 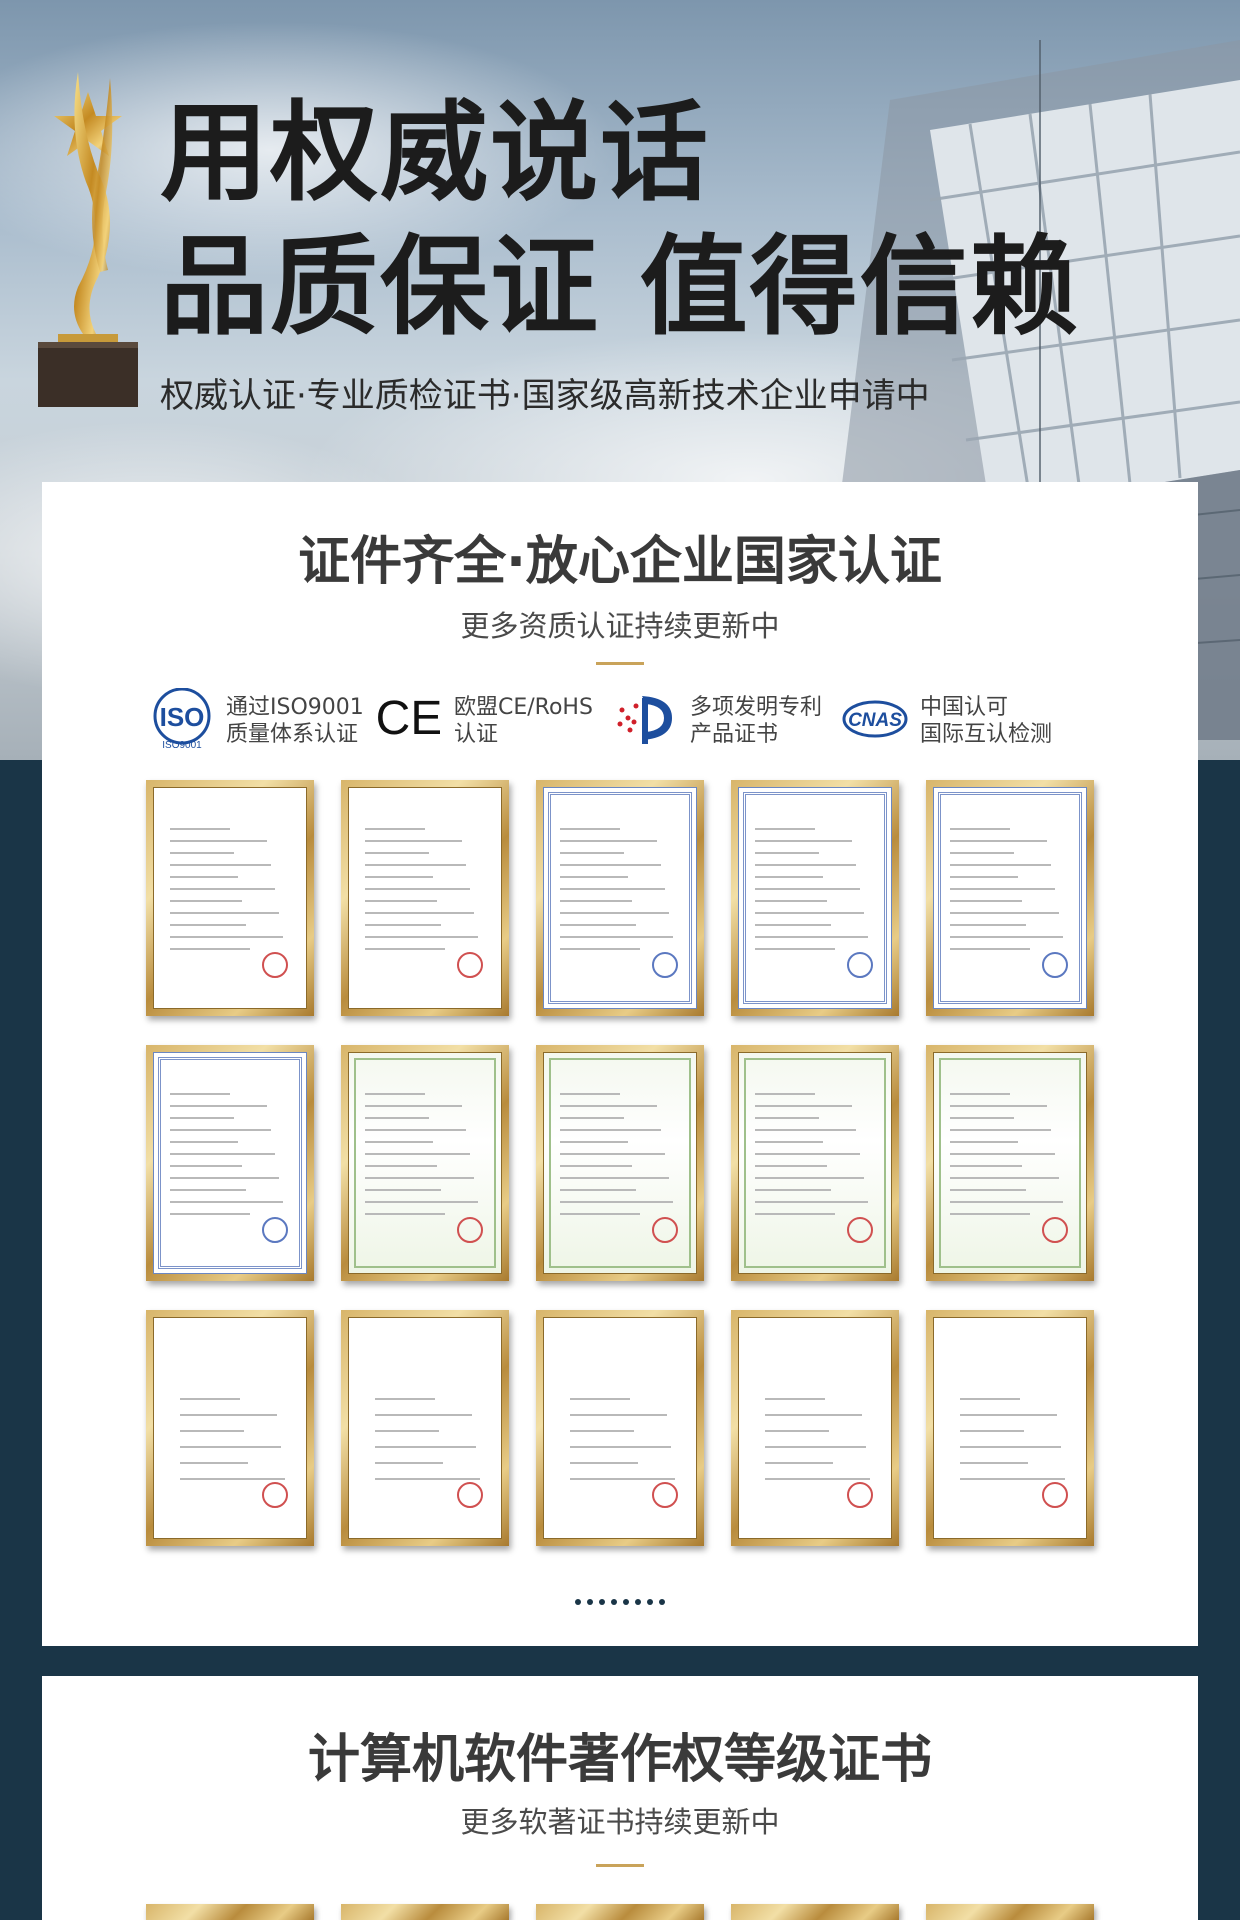 I want to click on cnas-logo-icon: CNAS, so click(x=875, y=719).